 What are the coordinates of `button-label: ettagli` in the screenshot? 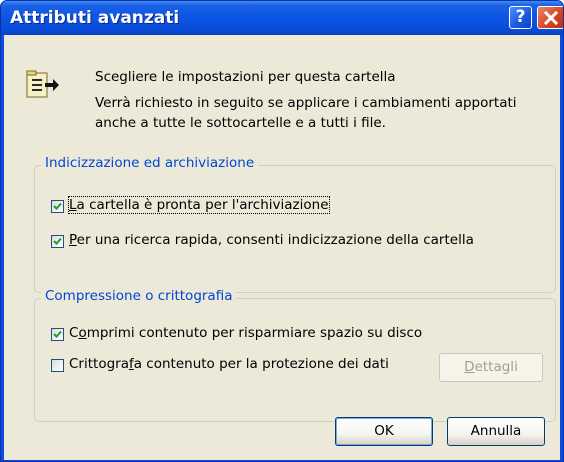 It's located at (496, 367).